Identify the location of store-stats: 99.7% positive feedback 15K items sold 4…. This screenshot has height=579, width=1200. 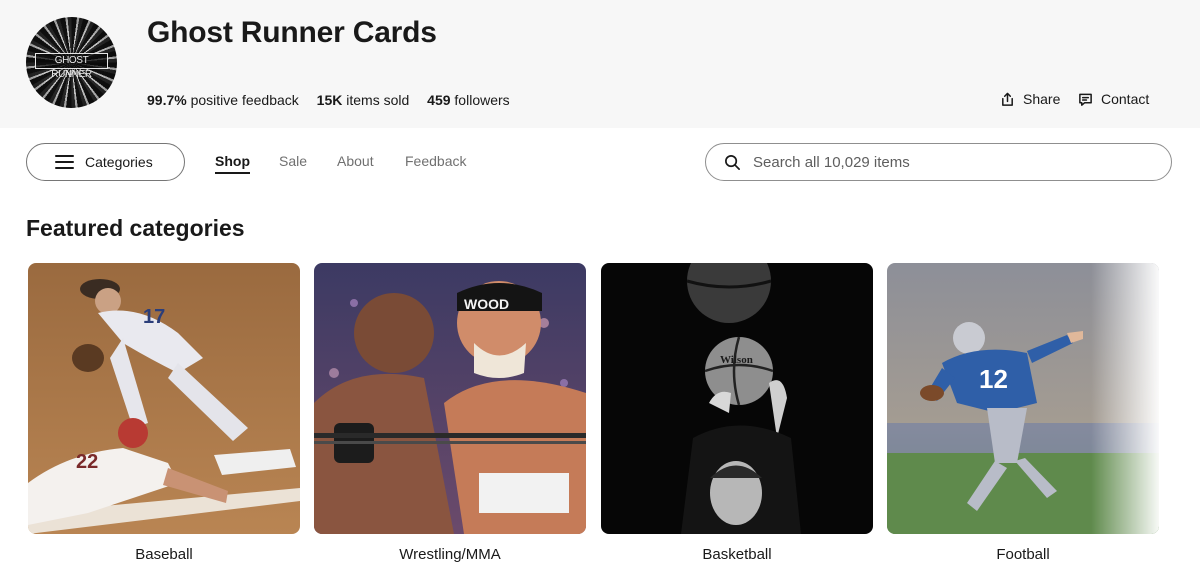
(335, 100).